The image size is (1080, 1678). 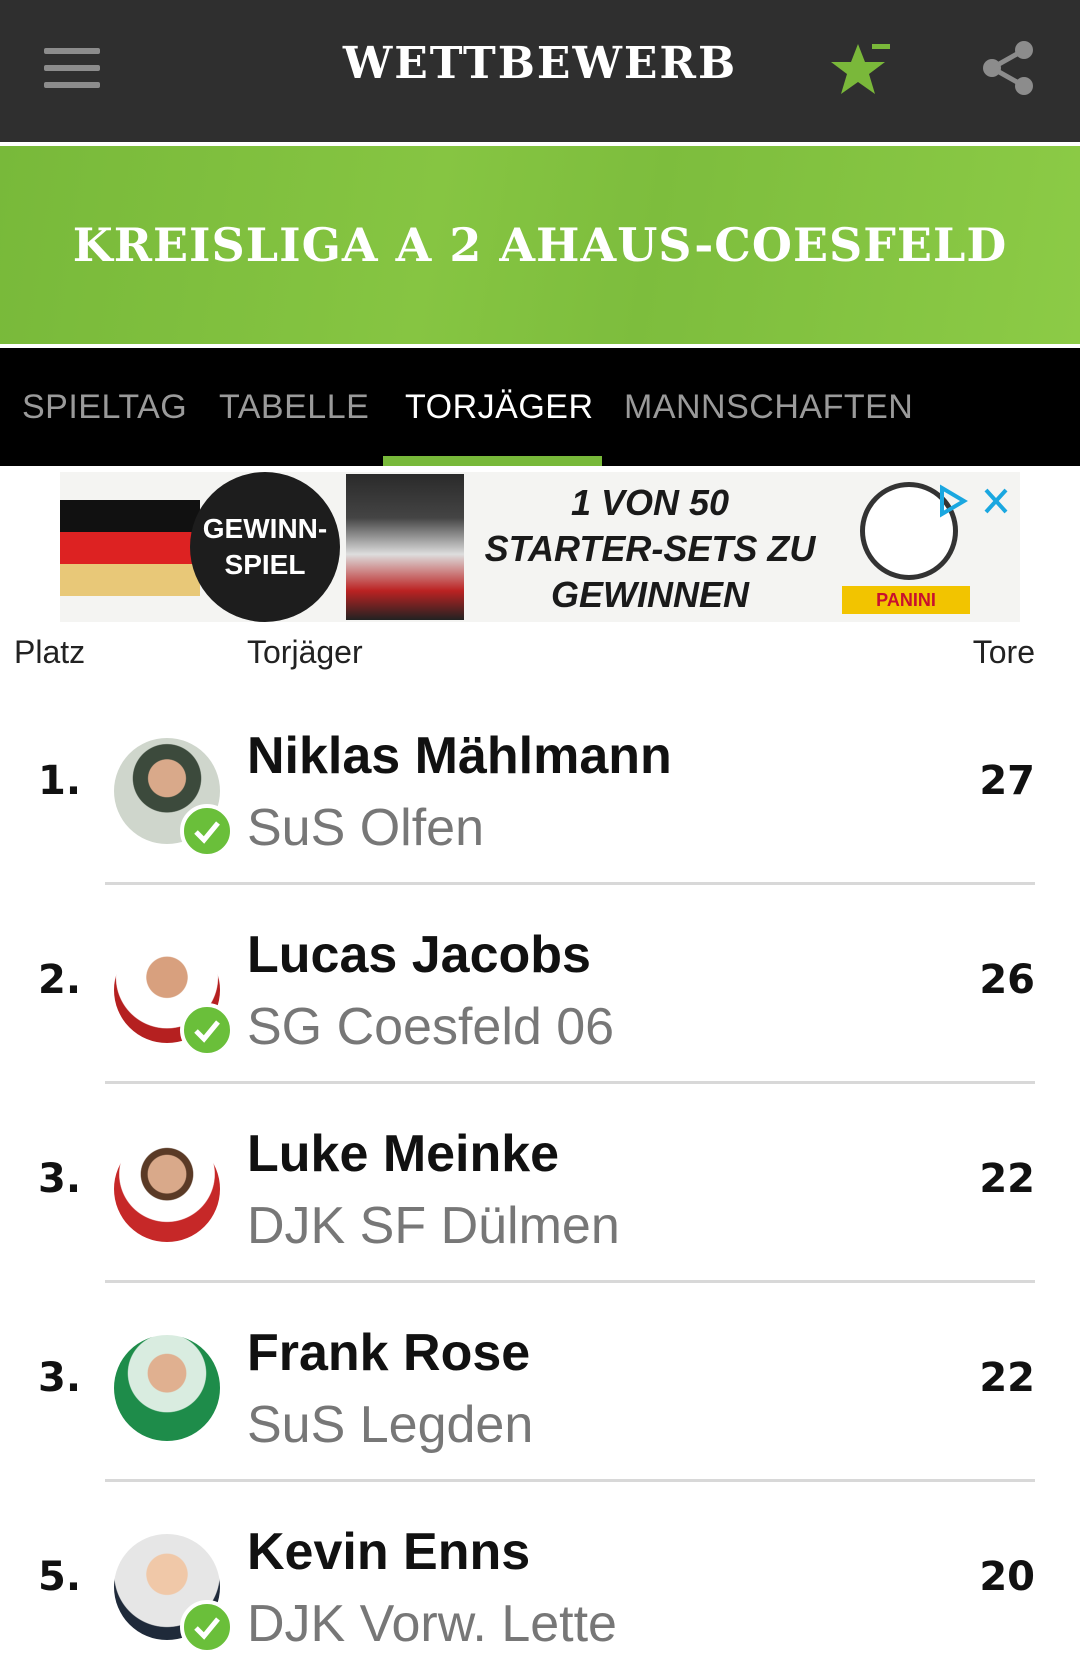 I want to click on table-row: 1. Niklas Mählmann SuS Olfen 27, so click(x=536, y=785).